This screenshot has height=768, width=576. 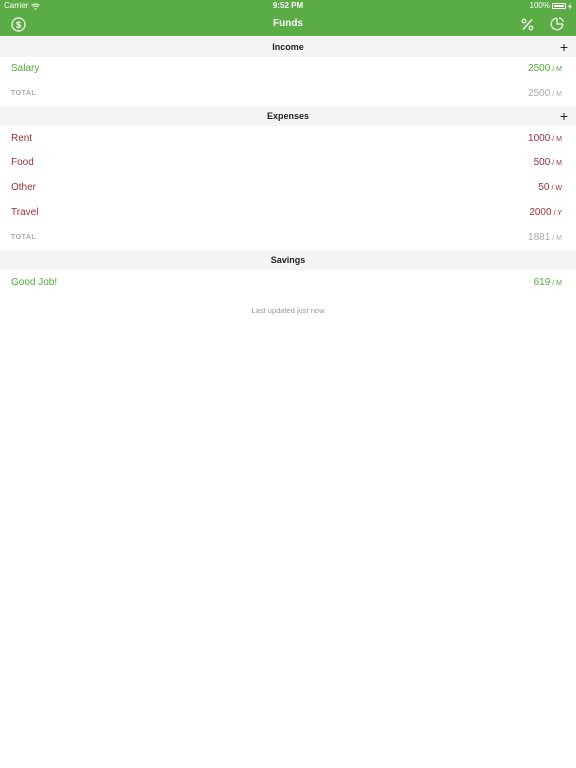 I want to click on expense-item-value: 1000/ M, so click(x=545, y=139).